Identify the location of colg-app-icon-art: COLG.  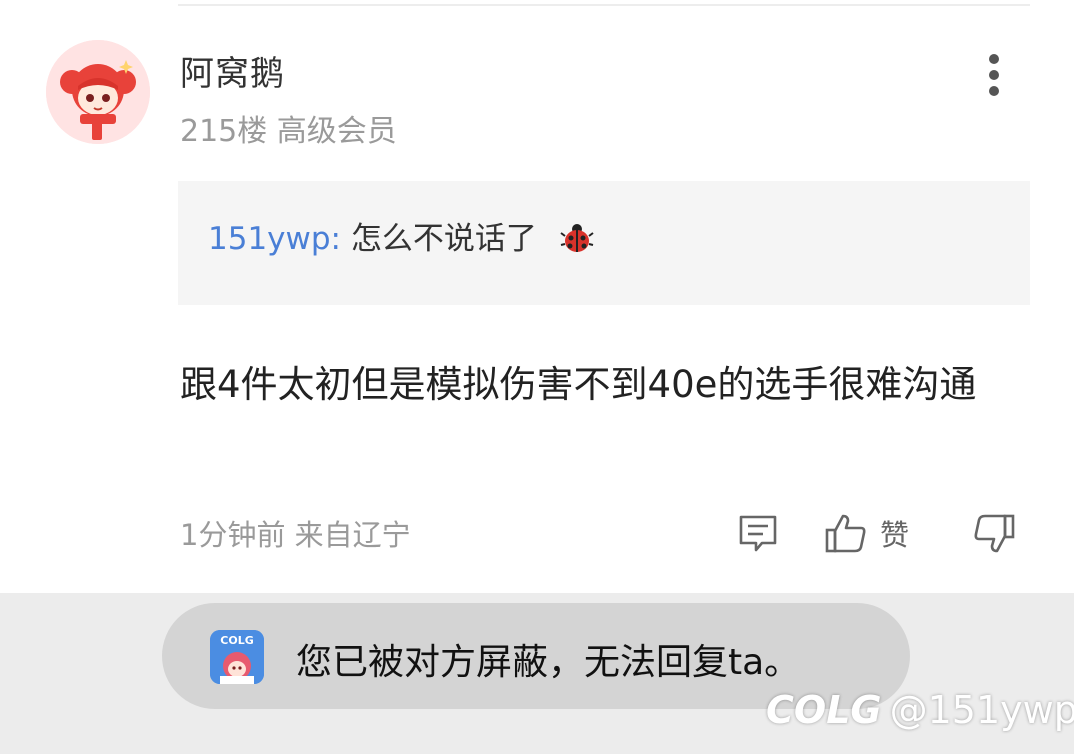
(237, 657).